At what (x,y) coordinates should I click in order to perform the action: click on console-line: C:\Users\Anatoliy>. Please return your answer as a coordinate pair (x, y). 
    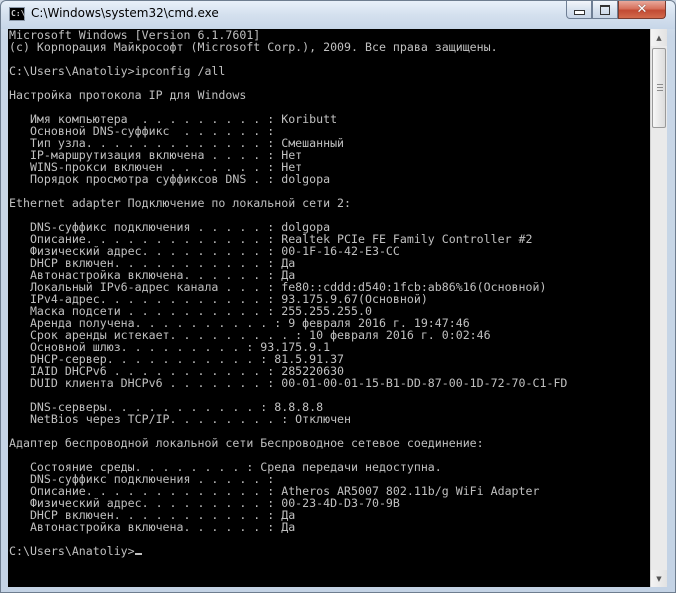
    Looking at the image, I should click on (72, 551).